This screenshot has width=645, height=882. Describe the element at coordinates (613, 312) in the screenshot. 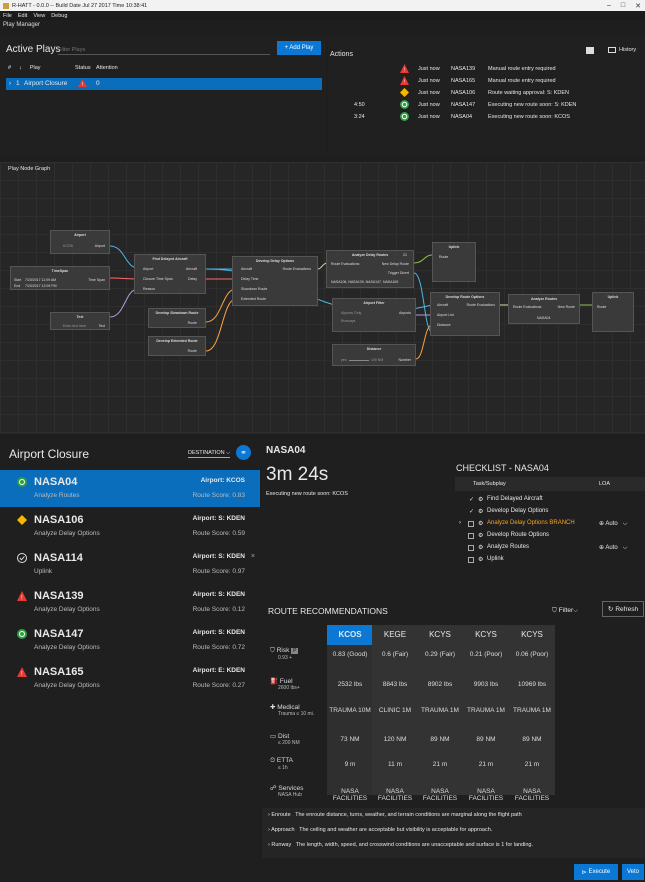

I see `node-uplink-2: Uplink Route` at that location.